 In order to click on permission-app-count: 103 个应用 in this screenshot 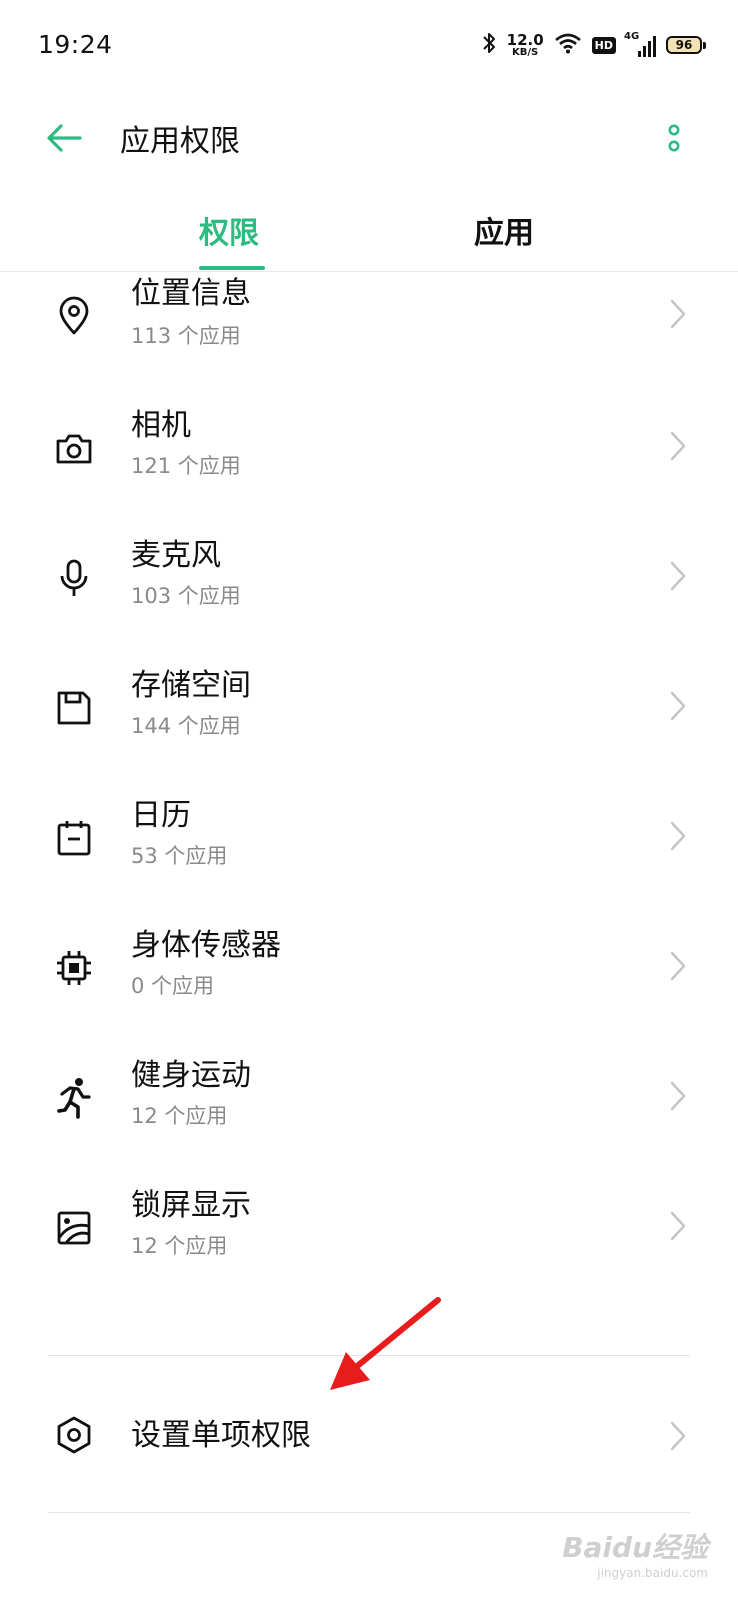, I will do `click(186, 596)`.